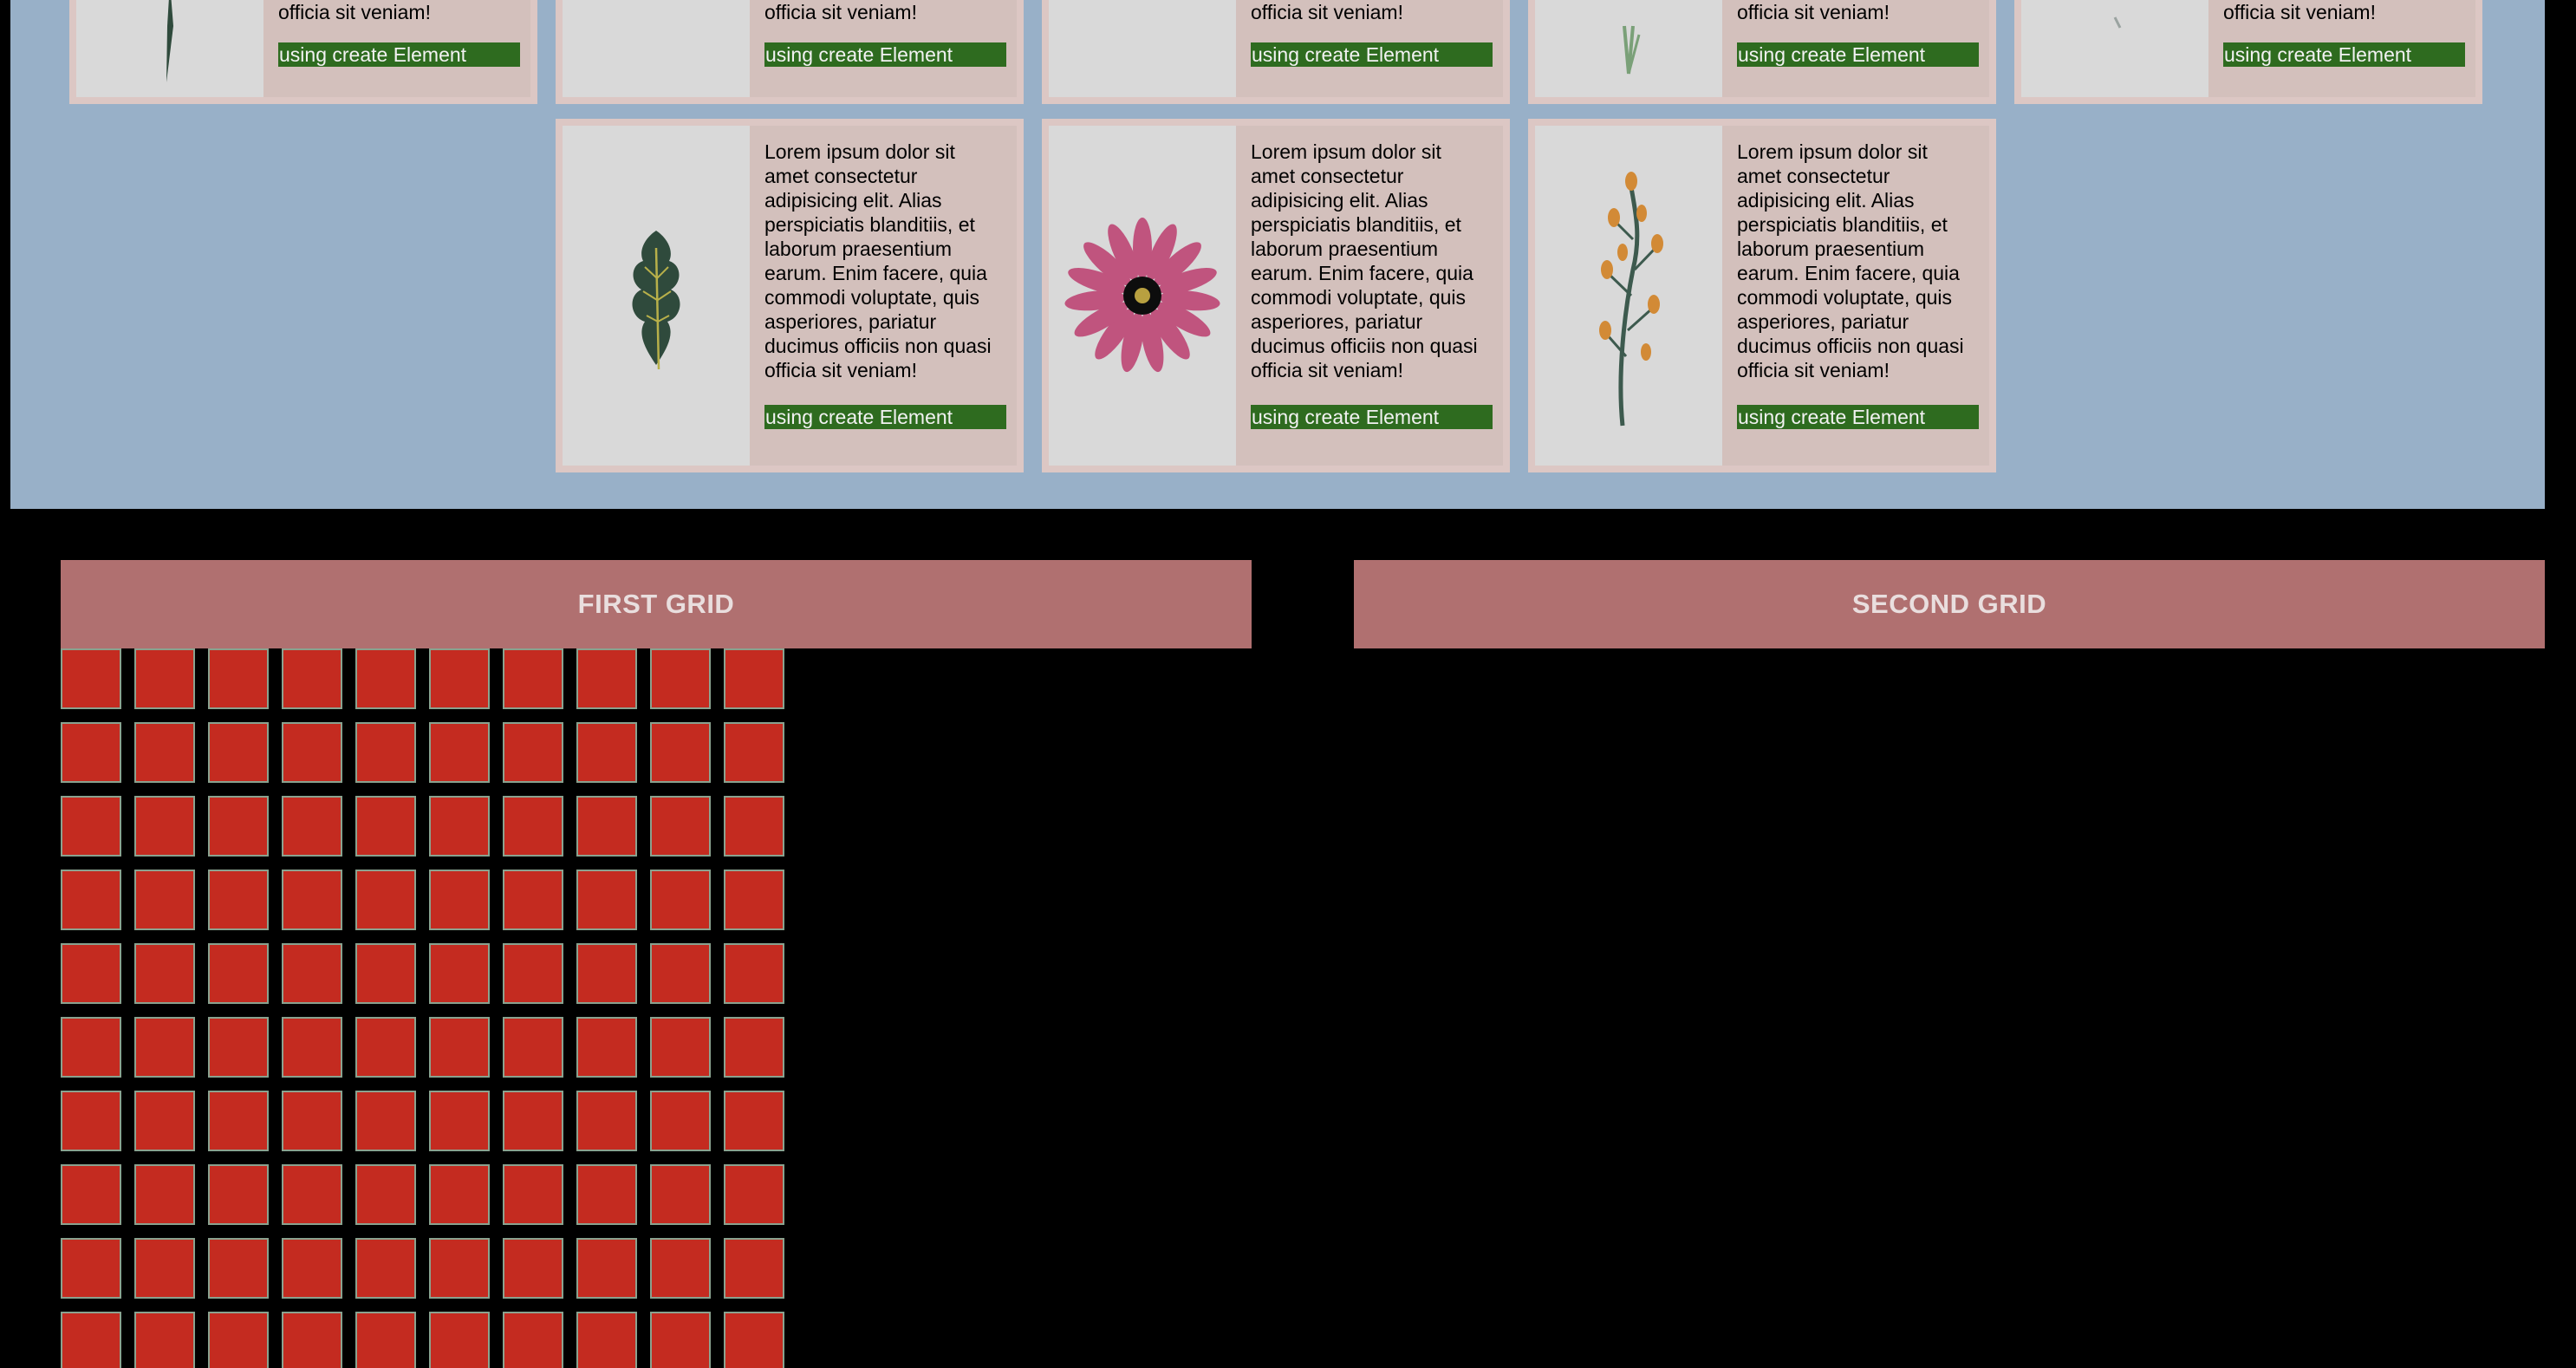  I want to click on grass-blade-icon, so click(169, 41).